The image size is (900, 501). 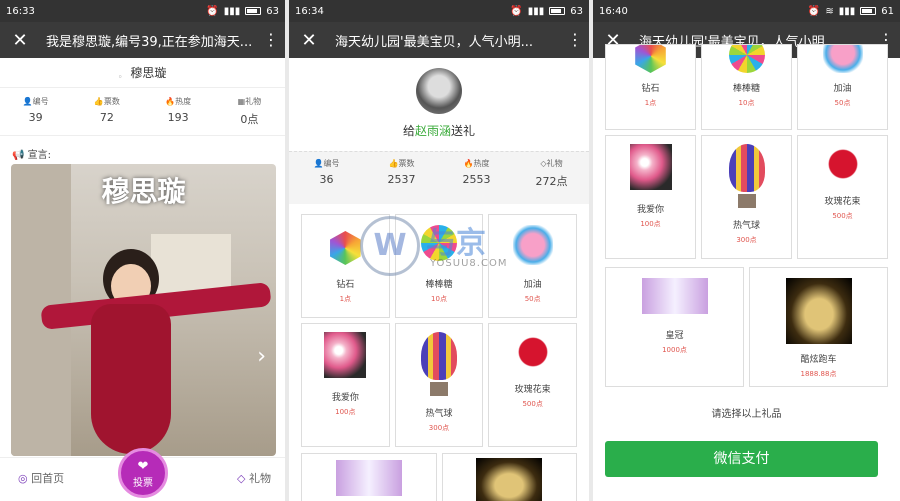 What do you see at coordinates (254, 478) in the screenshot?
I see `gift-button: ◇ 礼物` at bounding box center [254, 478].